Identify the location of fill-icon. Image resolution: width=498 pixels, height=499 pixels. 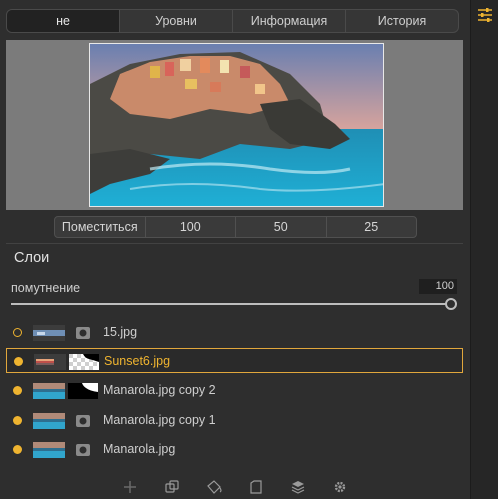
(214, 487).